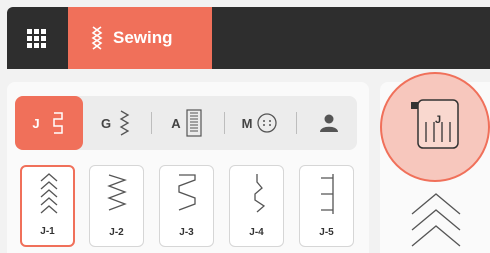 The width and height of the screenshot is (490, 253). What do you see at coordinates (36, 123) in the screenshot?
I see `category-j-letter: J` at bounding box center [36, 123].